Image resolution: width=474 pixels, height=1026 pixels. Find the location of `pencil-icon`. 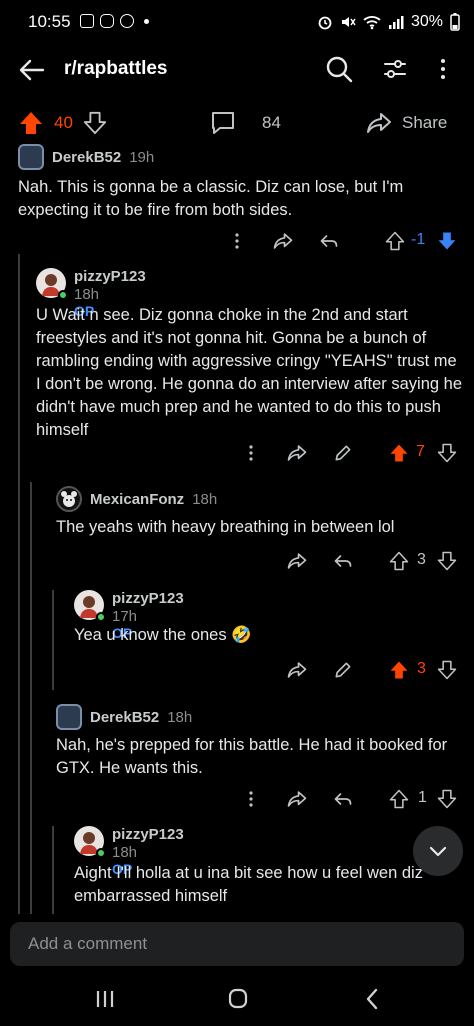

pencil-icon is located at coordinates (343, 453).